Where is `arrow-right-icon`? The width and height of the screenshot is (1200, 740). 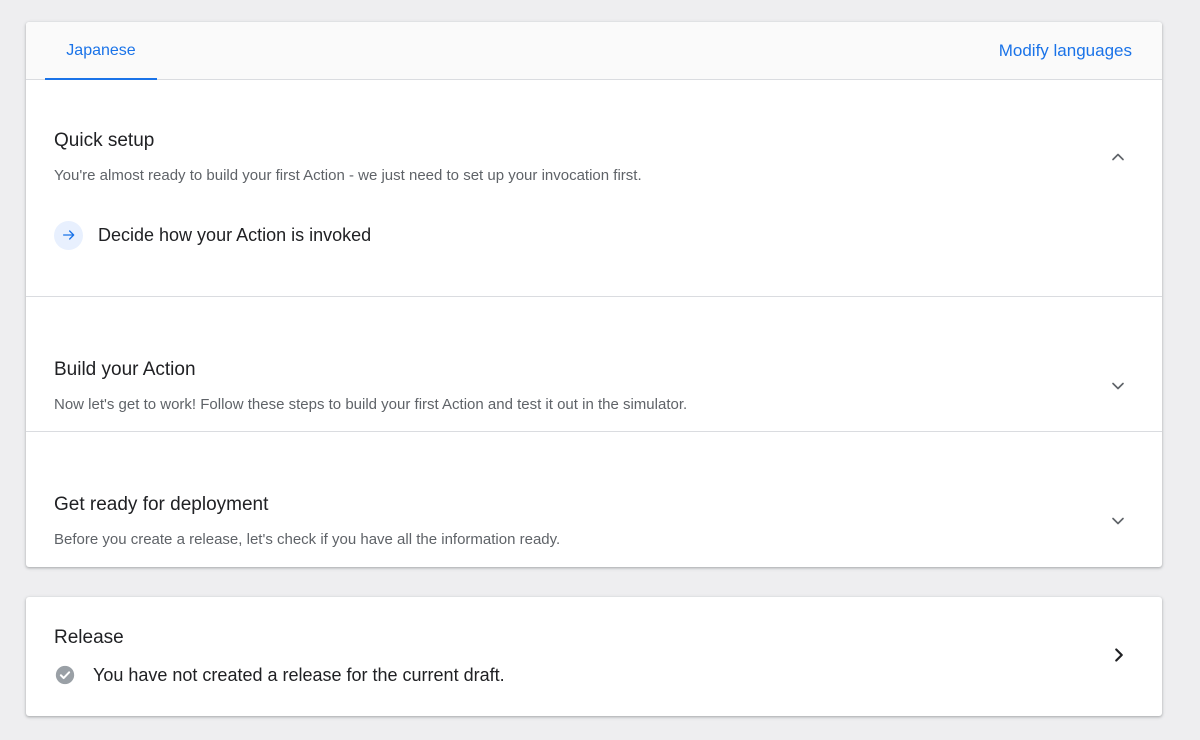 arrow-right-icon is located at coordinates (68, 235).